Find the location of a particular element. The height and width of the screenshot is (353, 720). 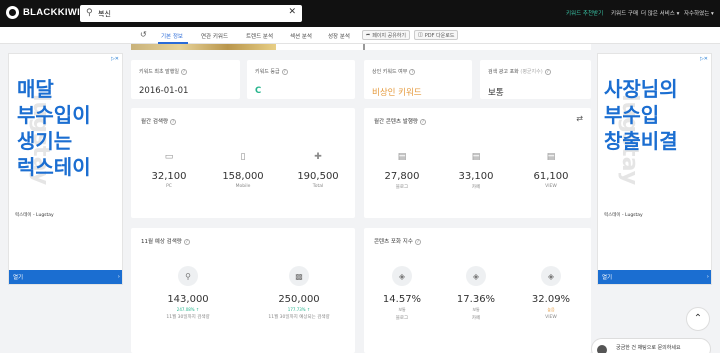

ad-headline-line: 럭스테이 is located at coordinates (54, 167).